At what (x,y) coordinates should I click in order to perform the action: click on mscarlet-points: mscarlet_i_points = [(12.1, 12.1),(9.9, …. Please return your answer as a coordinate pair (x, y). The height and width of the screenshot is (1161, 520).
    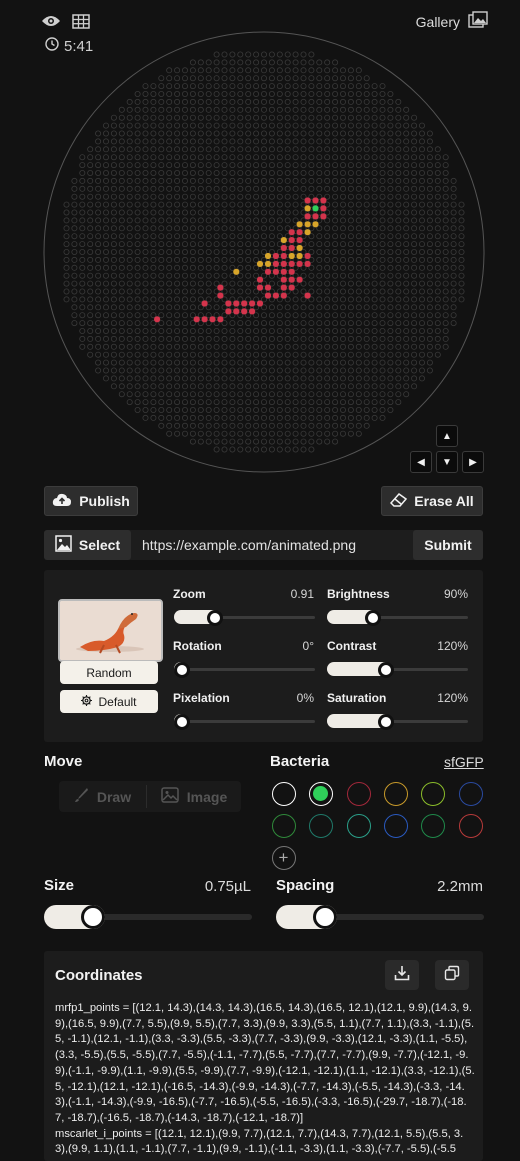
    Looking at the image, I should click on (259, 1141).